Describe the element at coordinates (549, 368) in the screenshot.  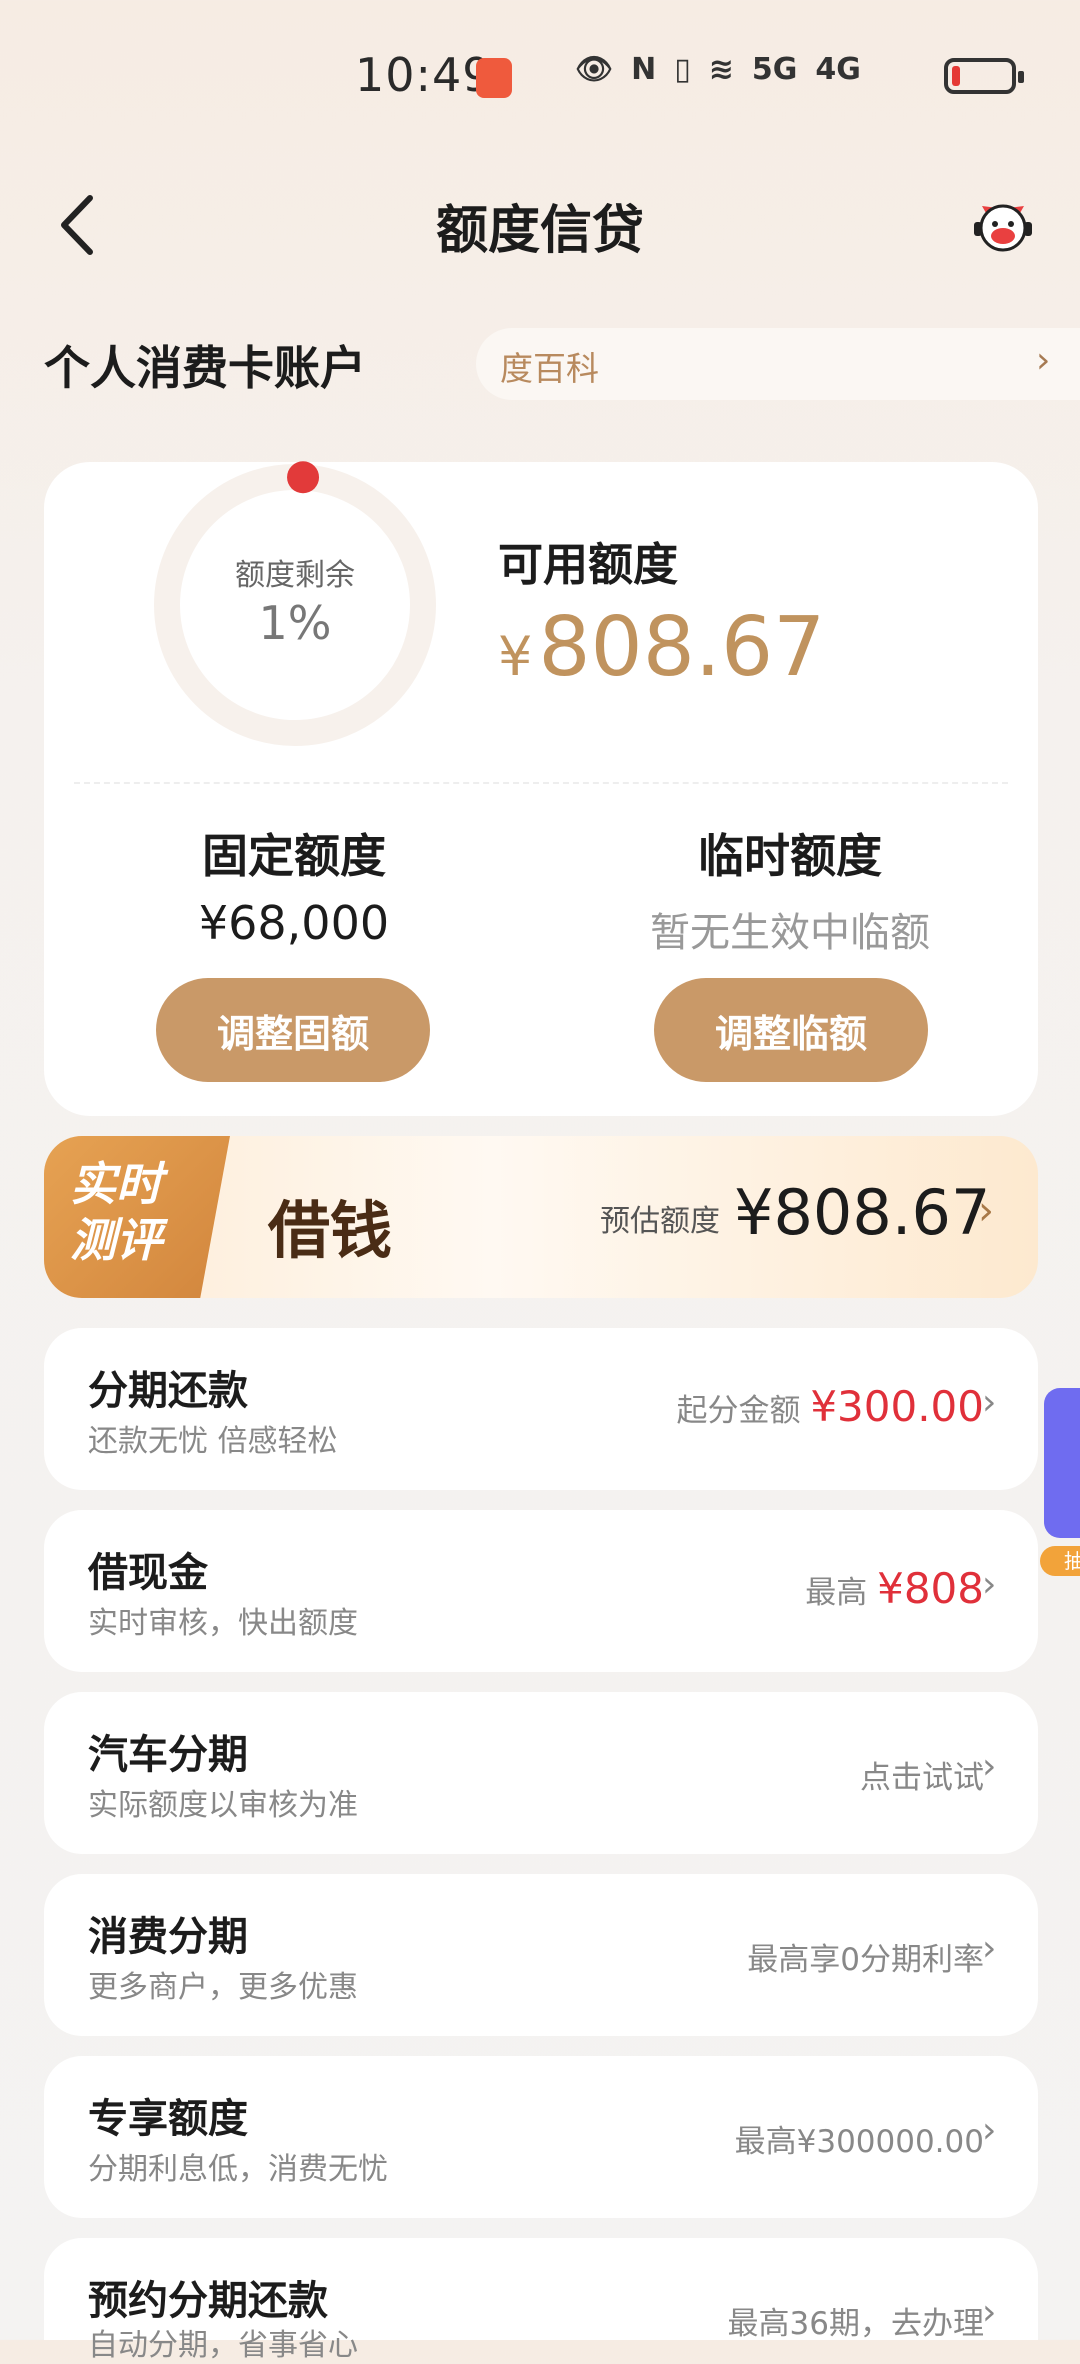
I see `baike-text: 度百科` at that location.